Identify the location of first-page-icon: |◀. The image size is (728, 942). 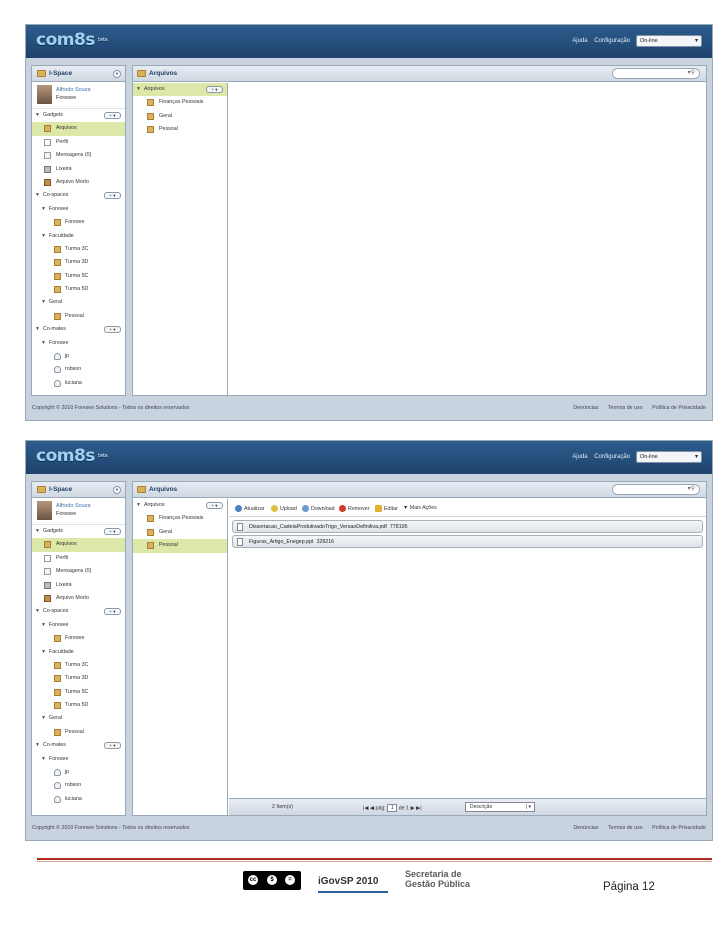
(365, 808).